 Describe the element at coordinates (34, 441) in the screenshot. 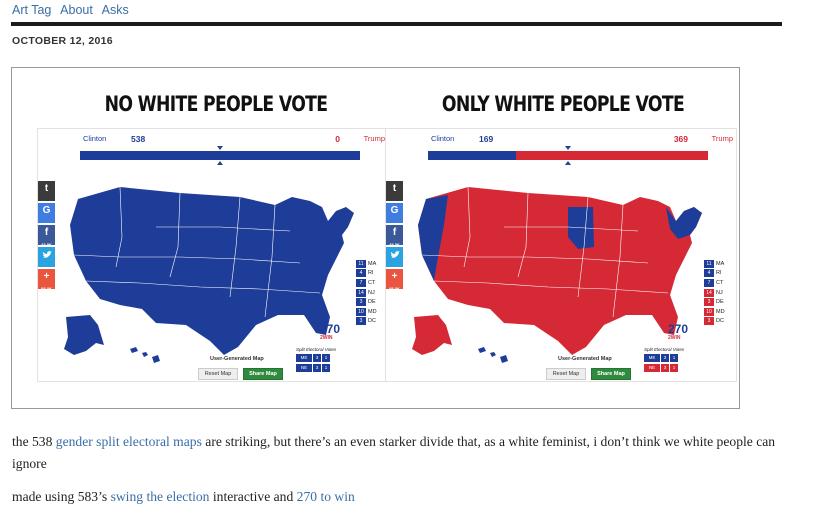

I see `caption-text: the 538` at that location.